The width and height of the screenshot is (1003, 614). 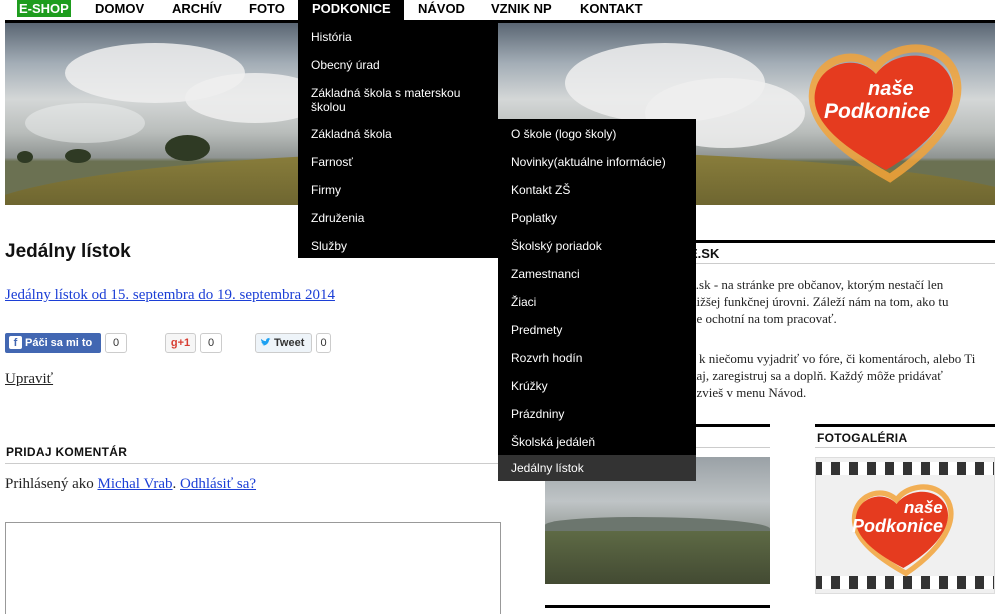 I want to click on tweet-label: Tweet, so click(x=289, y=343).